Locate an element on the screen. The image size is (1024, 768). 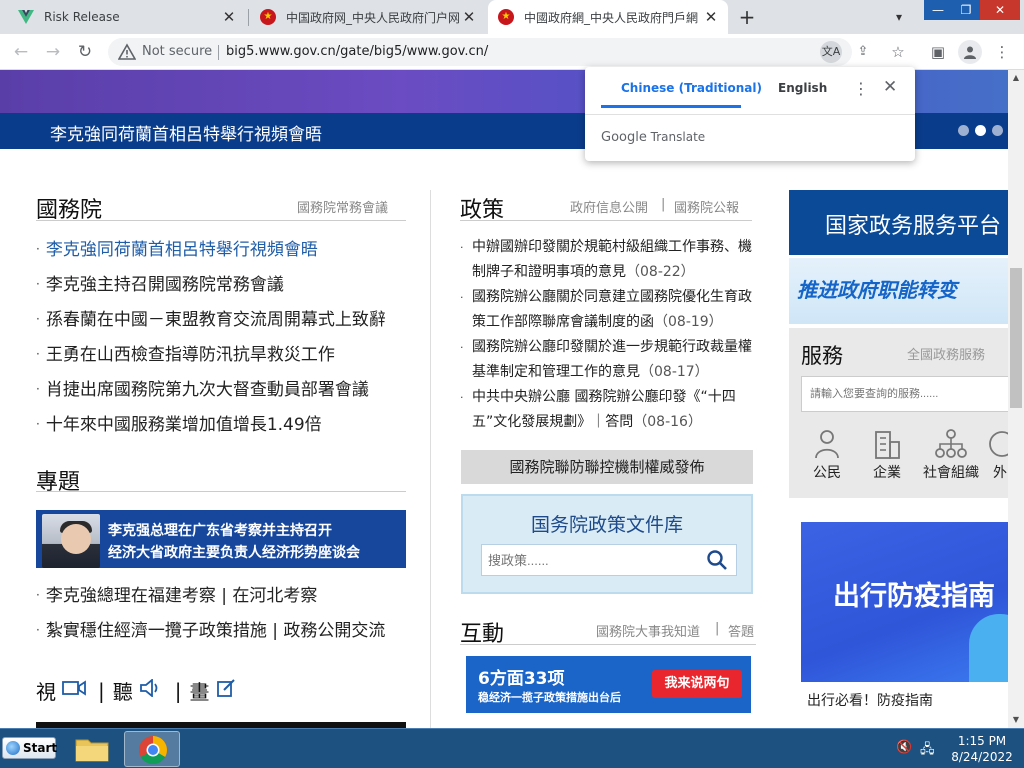
foreign-category: 外 is located at coordinates (996, 455).